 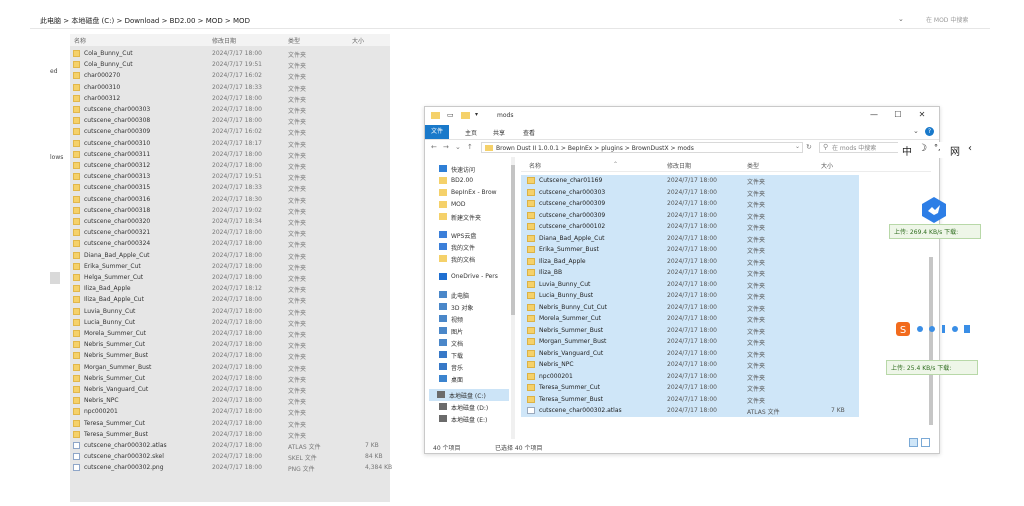 I want to click on list-item: Iliza_Bad_Apple 2024/7/17 18:00 文件夹, so click(x=690, y=261).